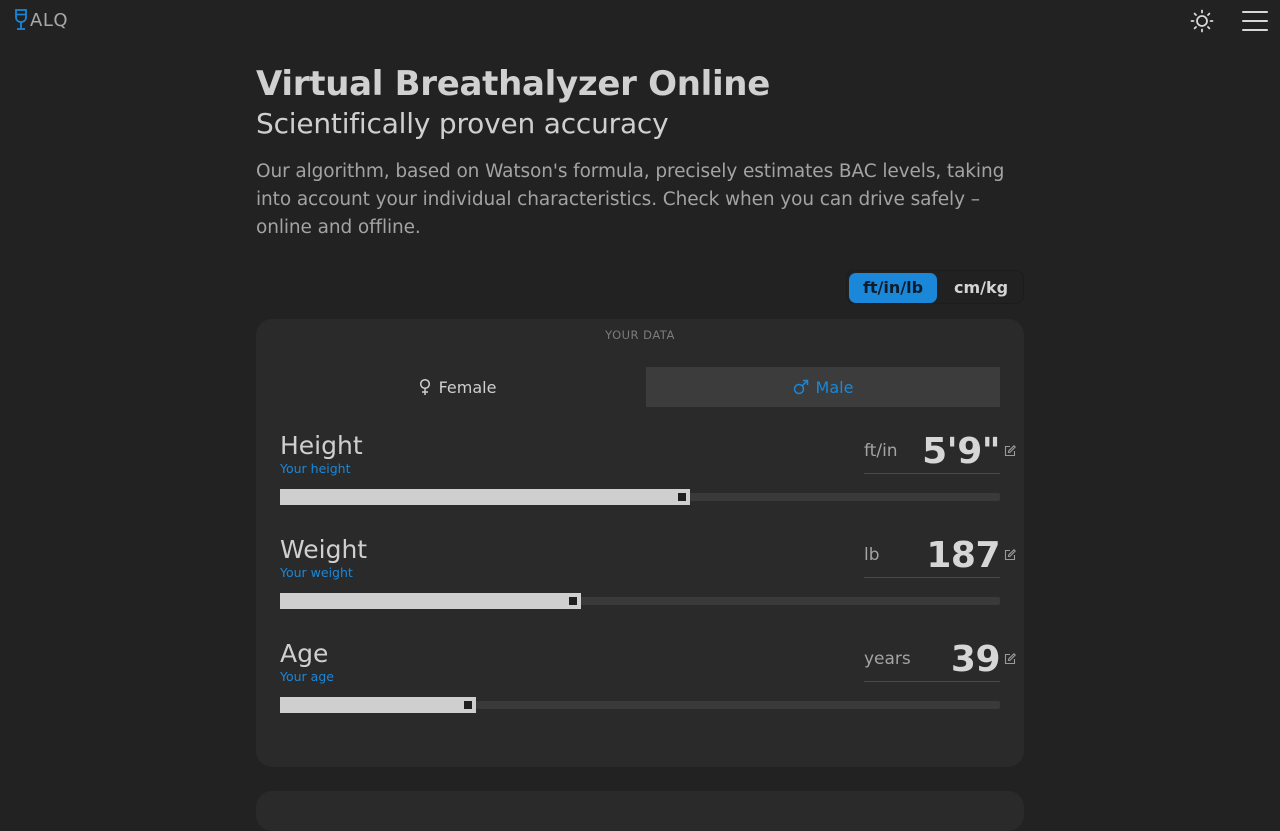 This screenshot has width=1280, height=831. Describe the element at coordinates (49, 20) in the screenshot. I see `logo-text: ALQ` at that location.